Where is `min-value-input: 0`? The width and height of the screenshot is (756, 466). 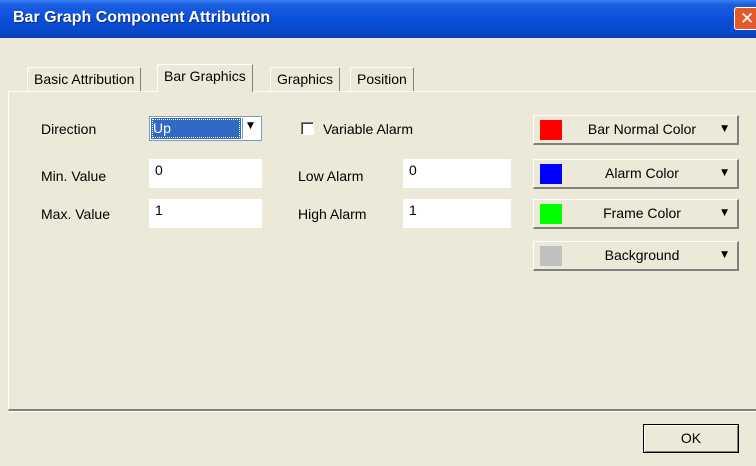 min-value-input: 0 is located at coordinates (205, 173).